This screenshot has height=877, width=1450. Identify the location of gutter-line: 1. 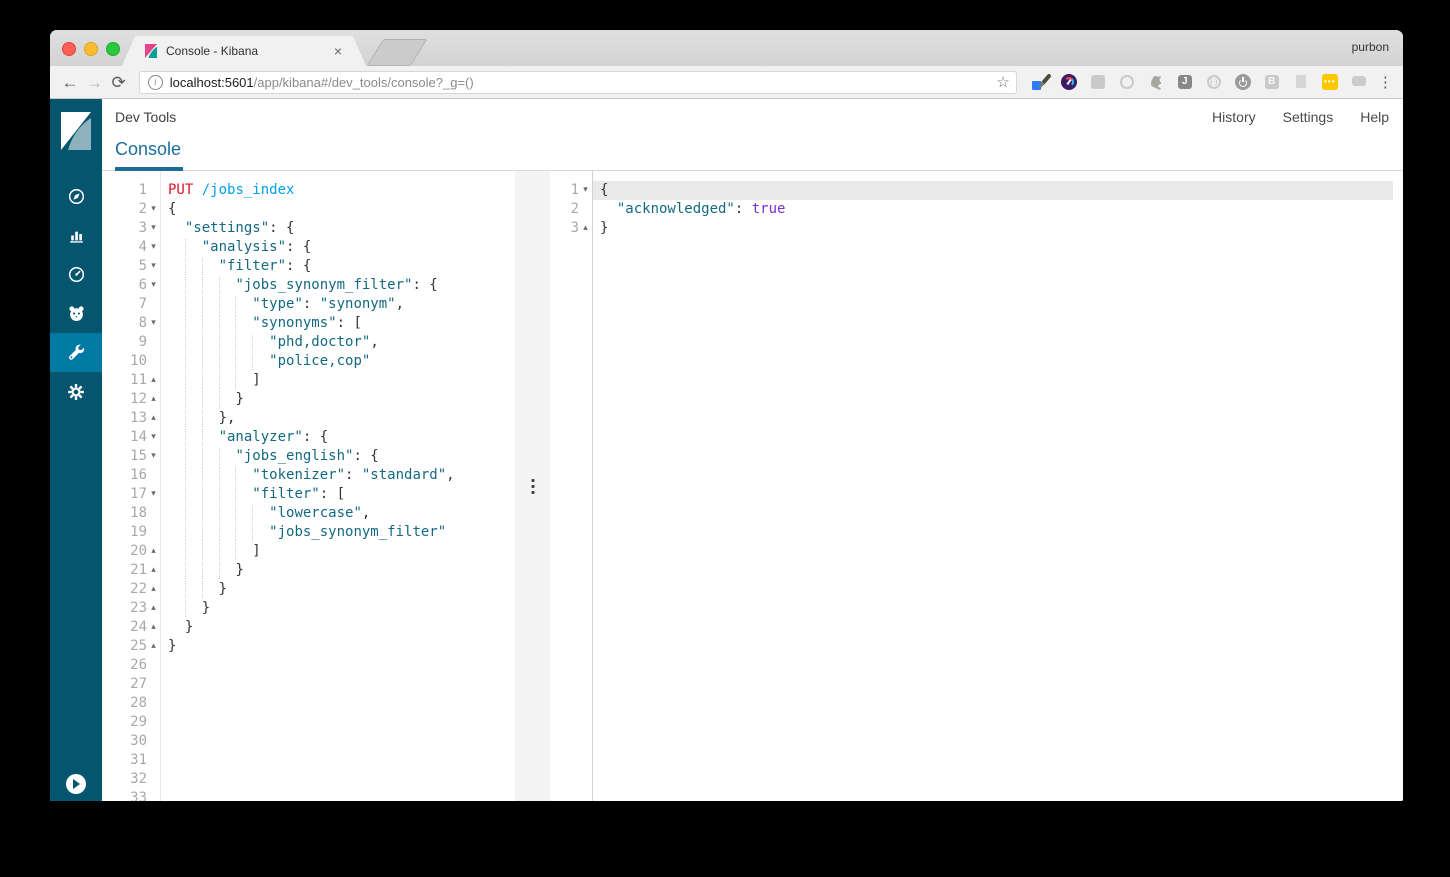
(142, 190).